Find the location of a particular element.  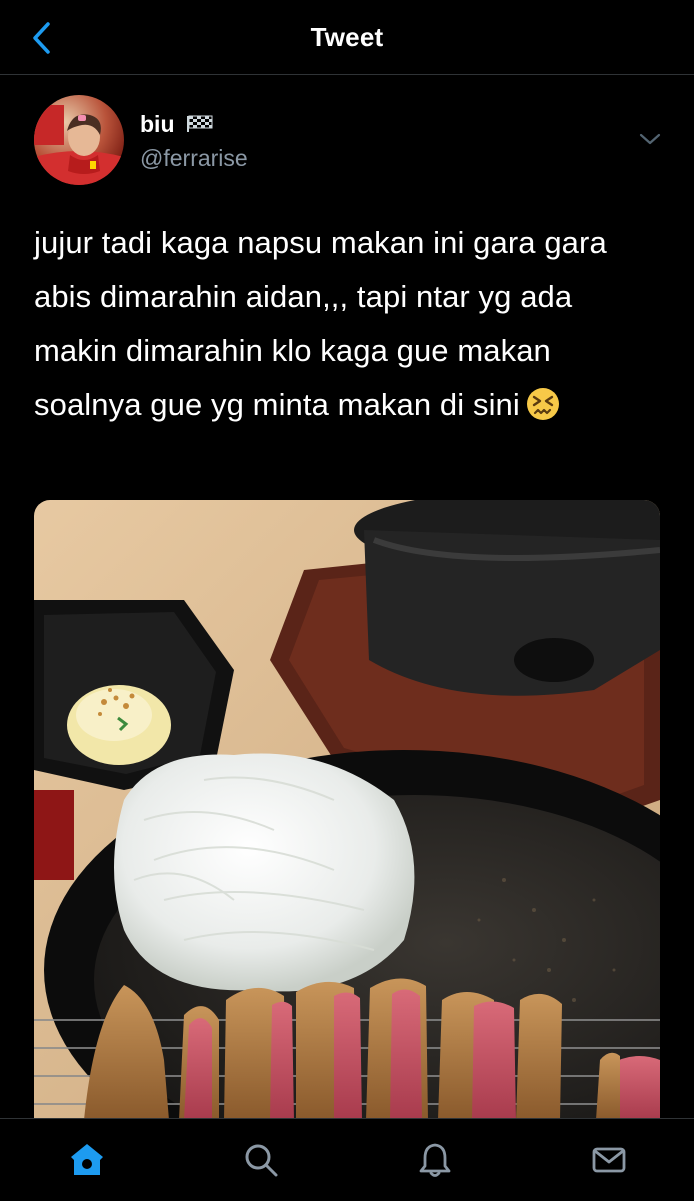

more-options-button is located at coordinates (650, 139).